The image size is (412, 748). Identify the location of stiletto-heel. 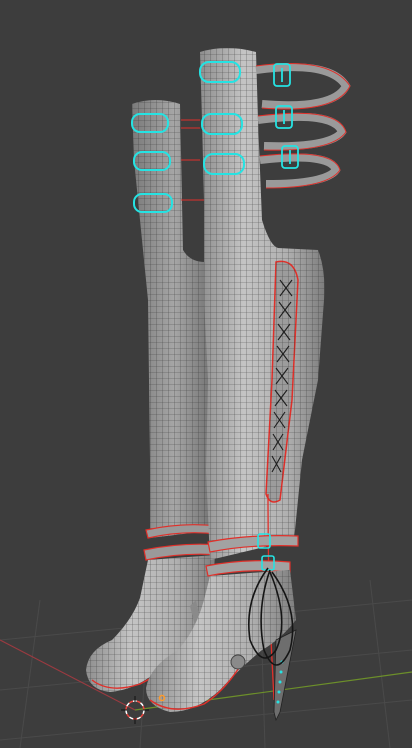
(285, 675).